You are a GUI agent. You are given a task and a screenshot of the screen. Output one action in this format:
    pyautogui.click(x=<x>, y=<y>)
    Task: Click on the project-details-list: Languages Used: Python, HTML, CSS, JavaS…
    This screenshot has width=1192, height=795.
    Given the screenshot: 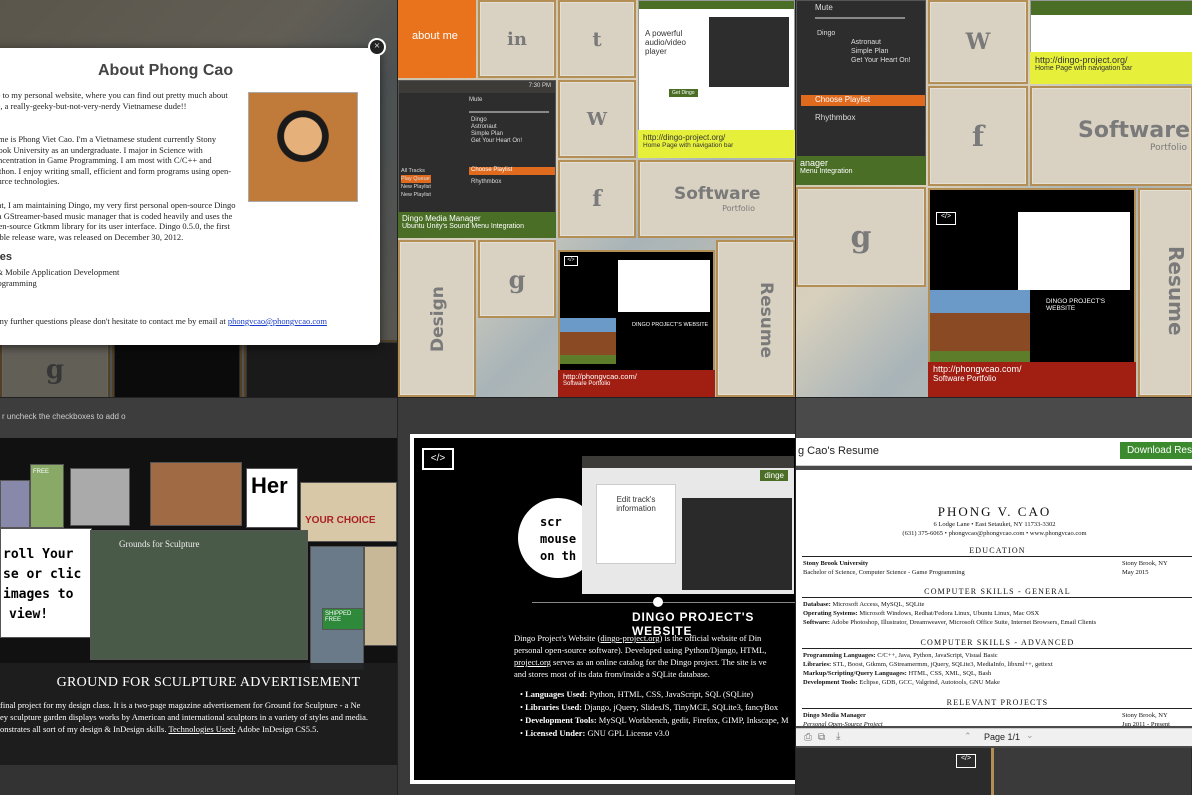 What is the action you would take?
    pyautogui.click(x=654, y=714)
    